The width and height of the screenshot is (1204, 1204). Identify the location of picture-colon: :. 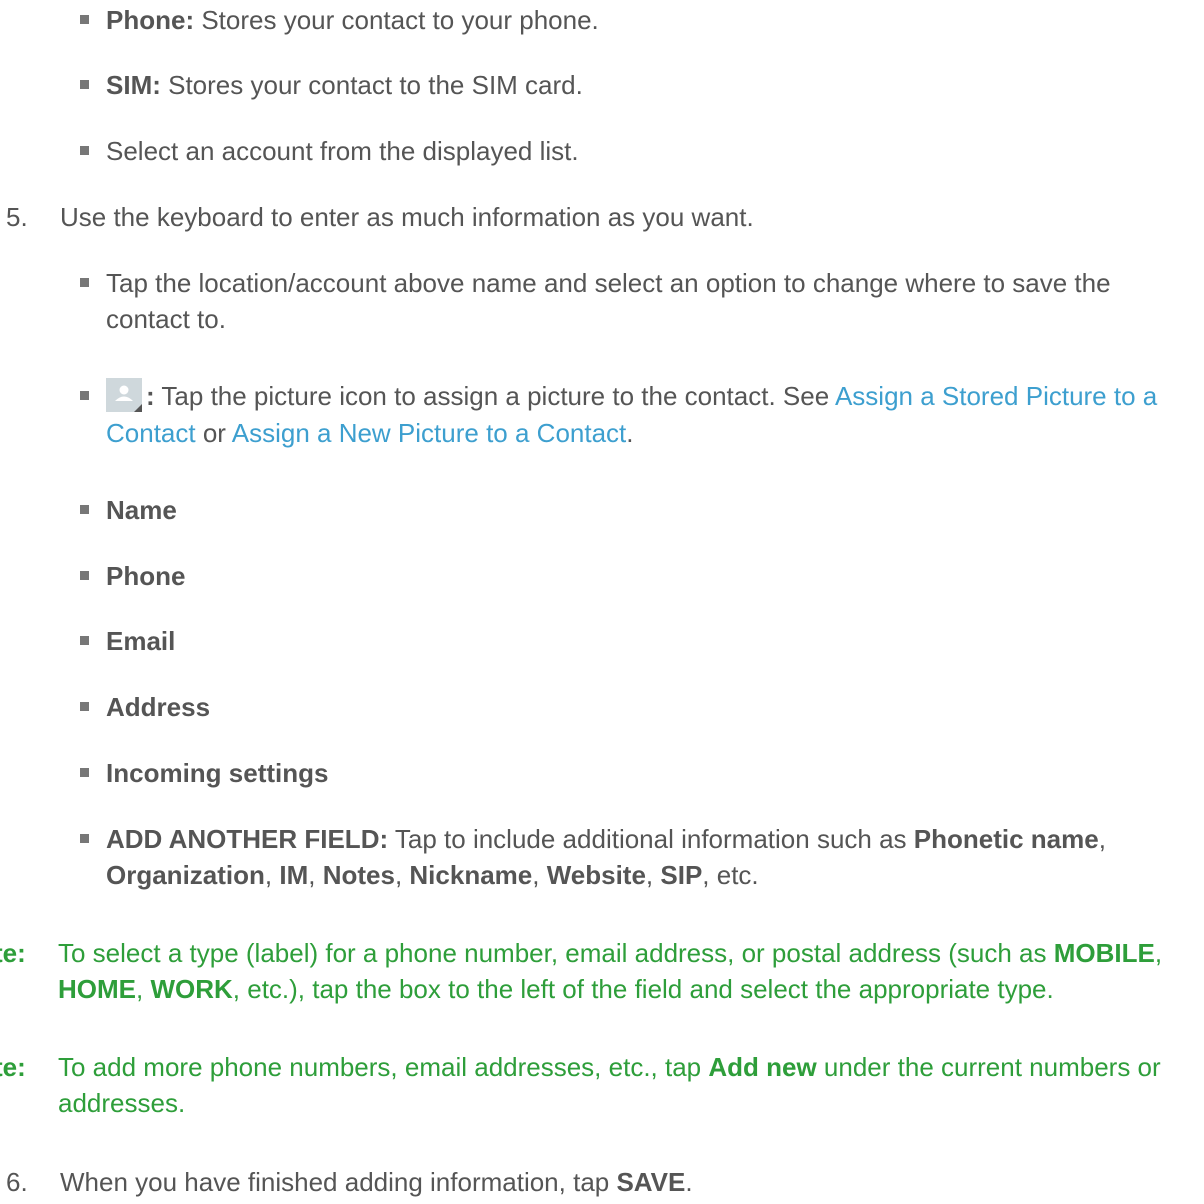
(150, 396).